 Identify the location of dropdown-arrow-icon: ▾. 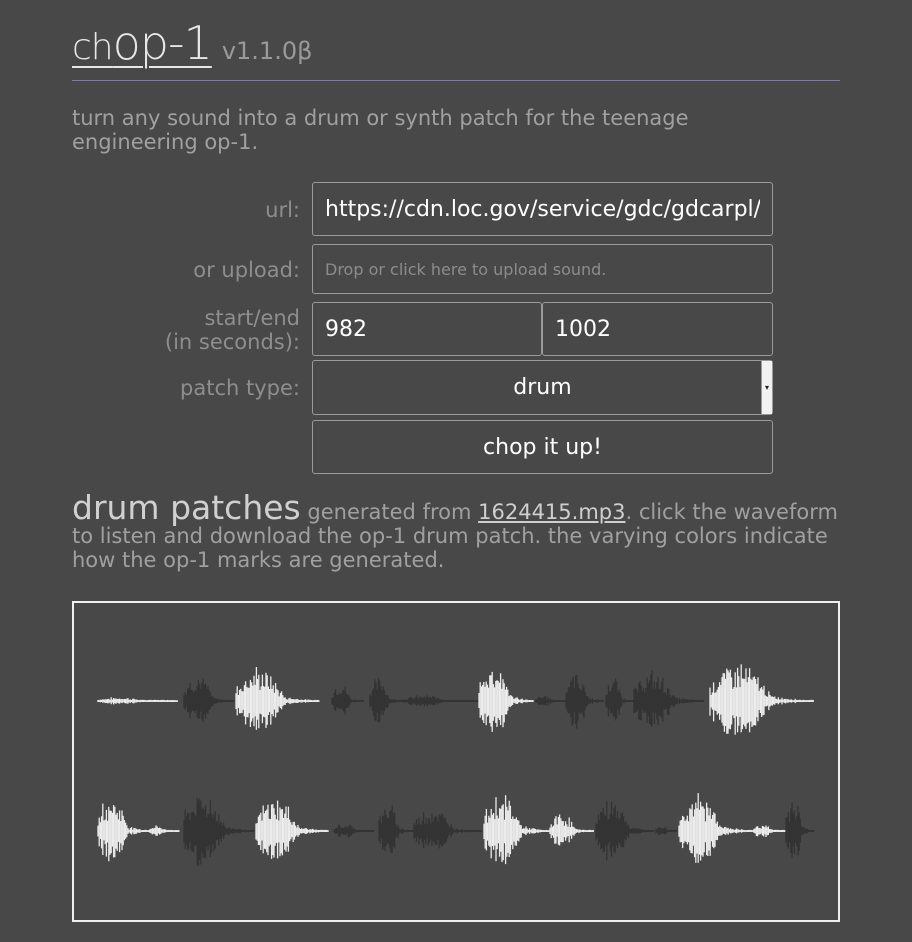
(766, 387).